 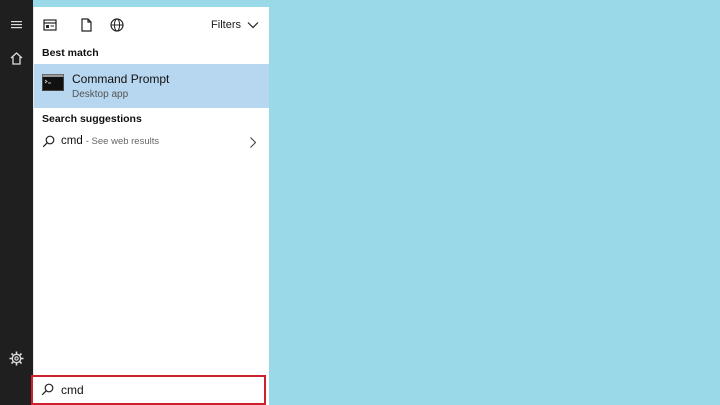 What do you see at coordinates (53, 82) in the screenshot?
I see `command-prompt-icon` at bounding box center [53, 82].